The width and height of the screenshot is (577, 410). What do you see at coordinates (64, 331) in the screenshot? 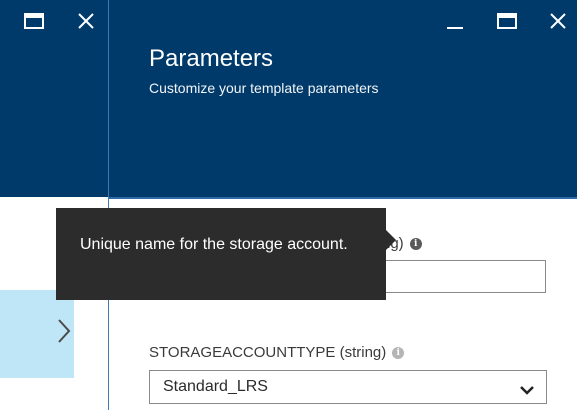
I see `chevron-right-icon` at bounding box center [64, 331].